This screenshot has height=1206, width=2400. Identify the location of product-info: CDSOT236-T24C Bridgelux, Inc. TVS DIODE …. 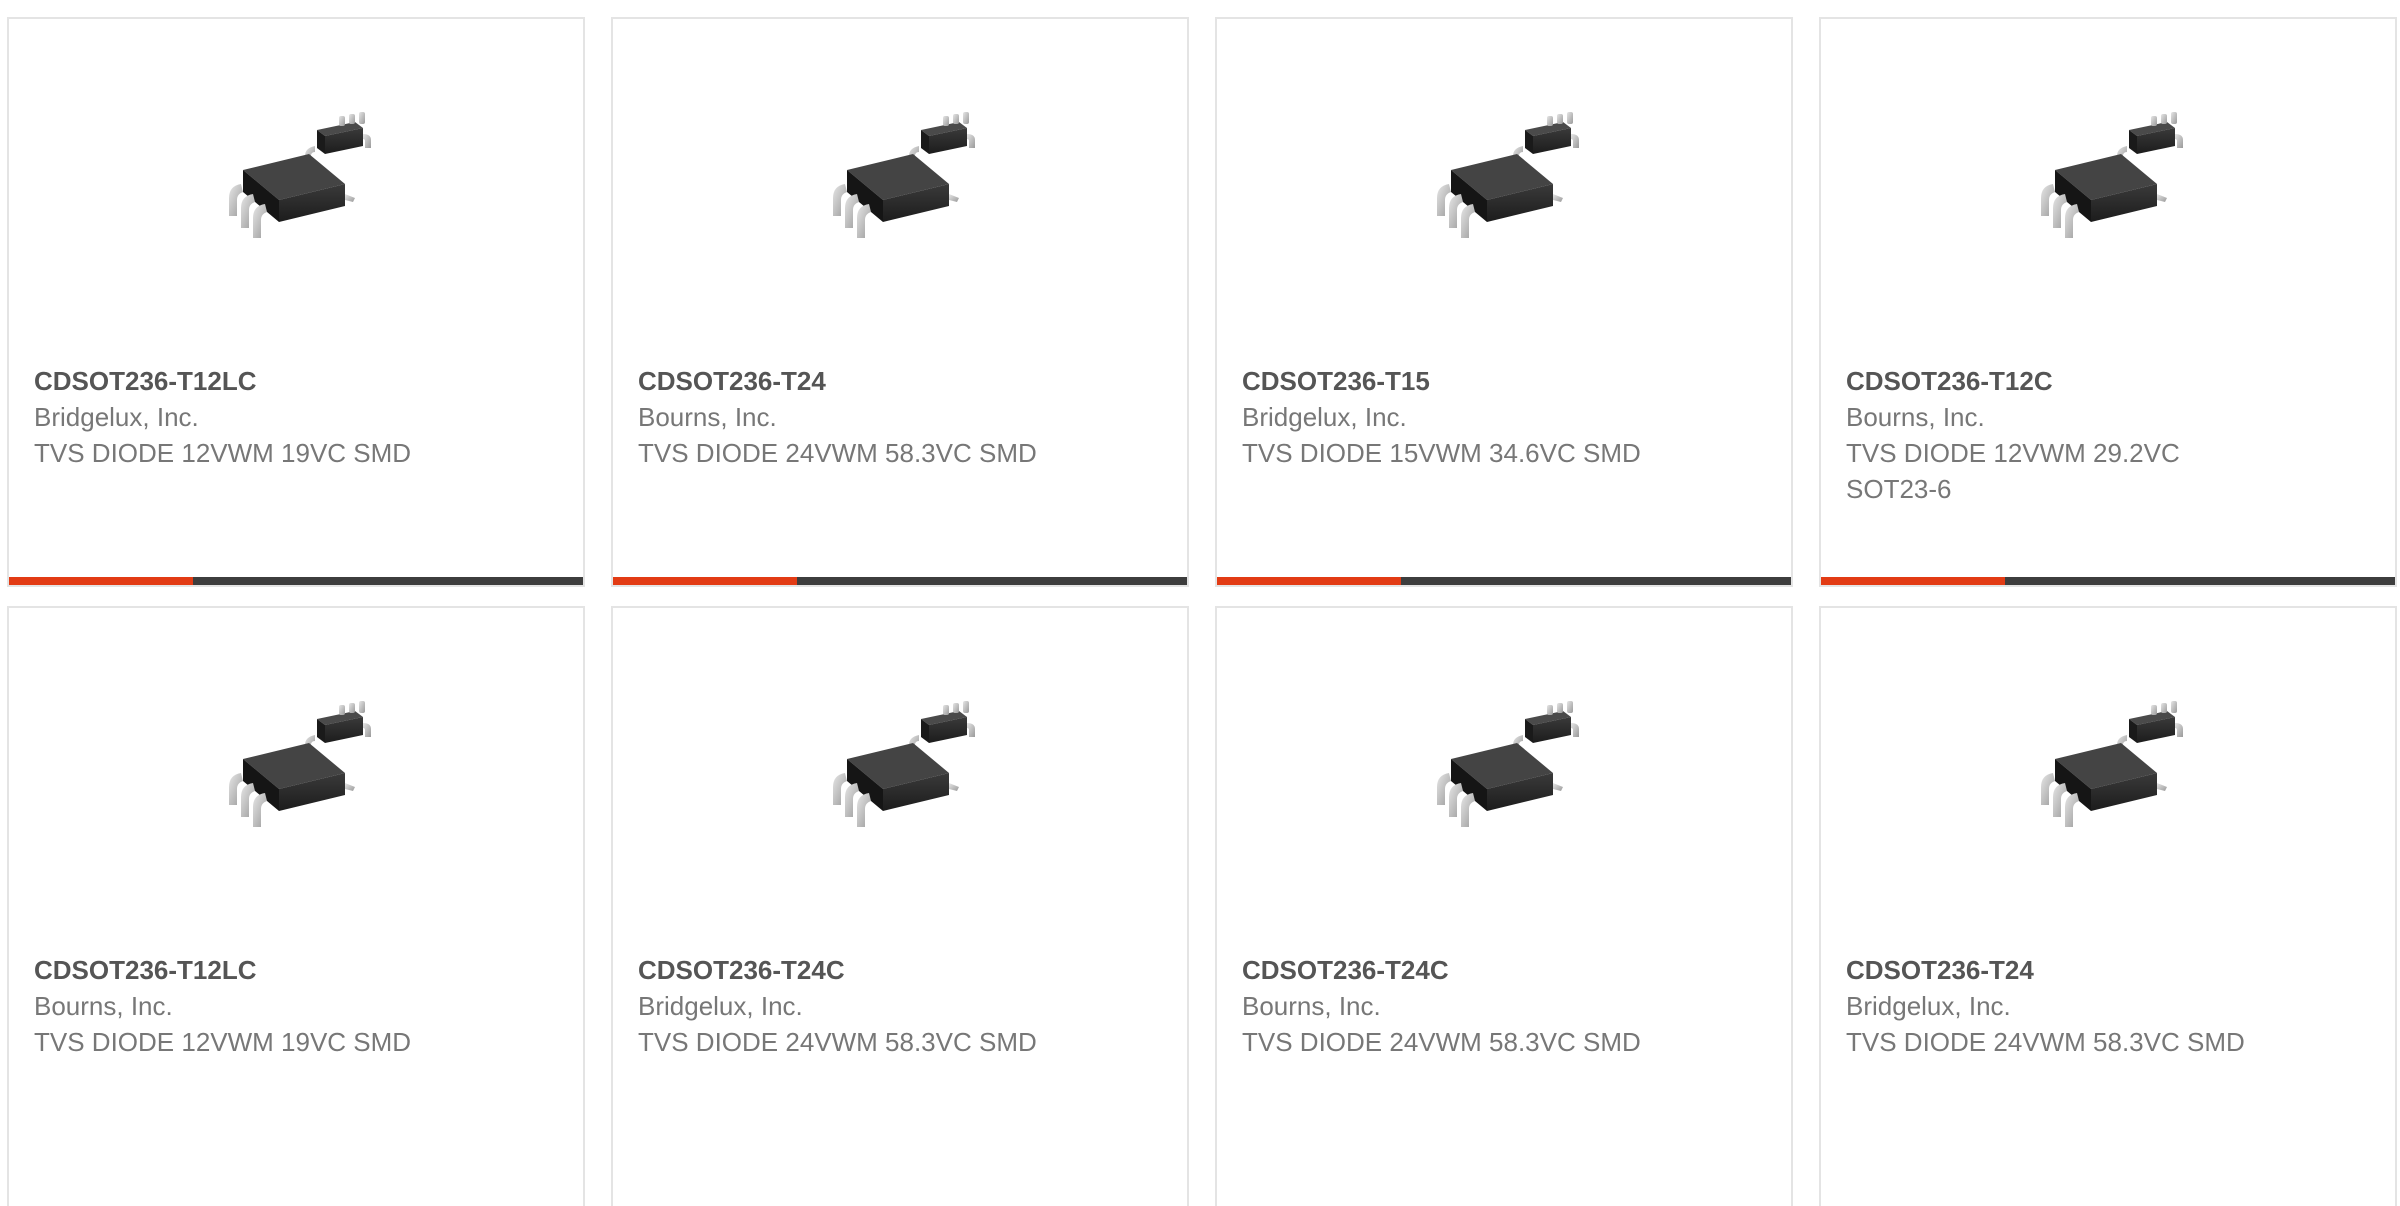
(838, 1006).